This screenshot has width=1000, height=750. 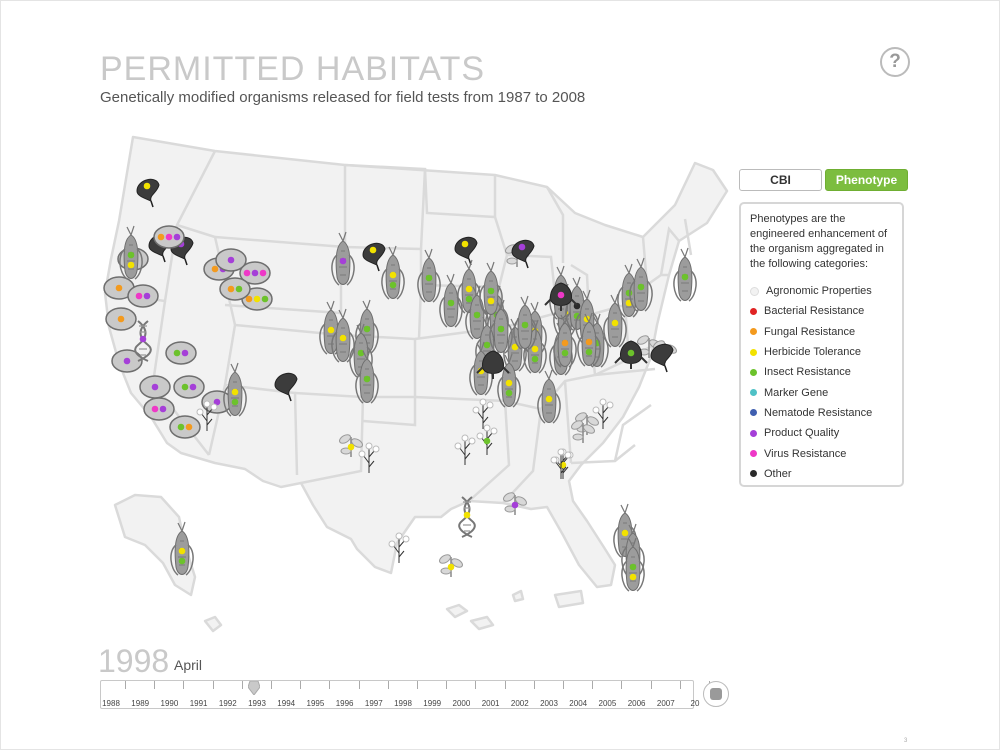 What do you see at coordinates (637, 703) in the screenshot?
I see `timeline-year-label: 2006` at bounding box center [637, 703].